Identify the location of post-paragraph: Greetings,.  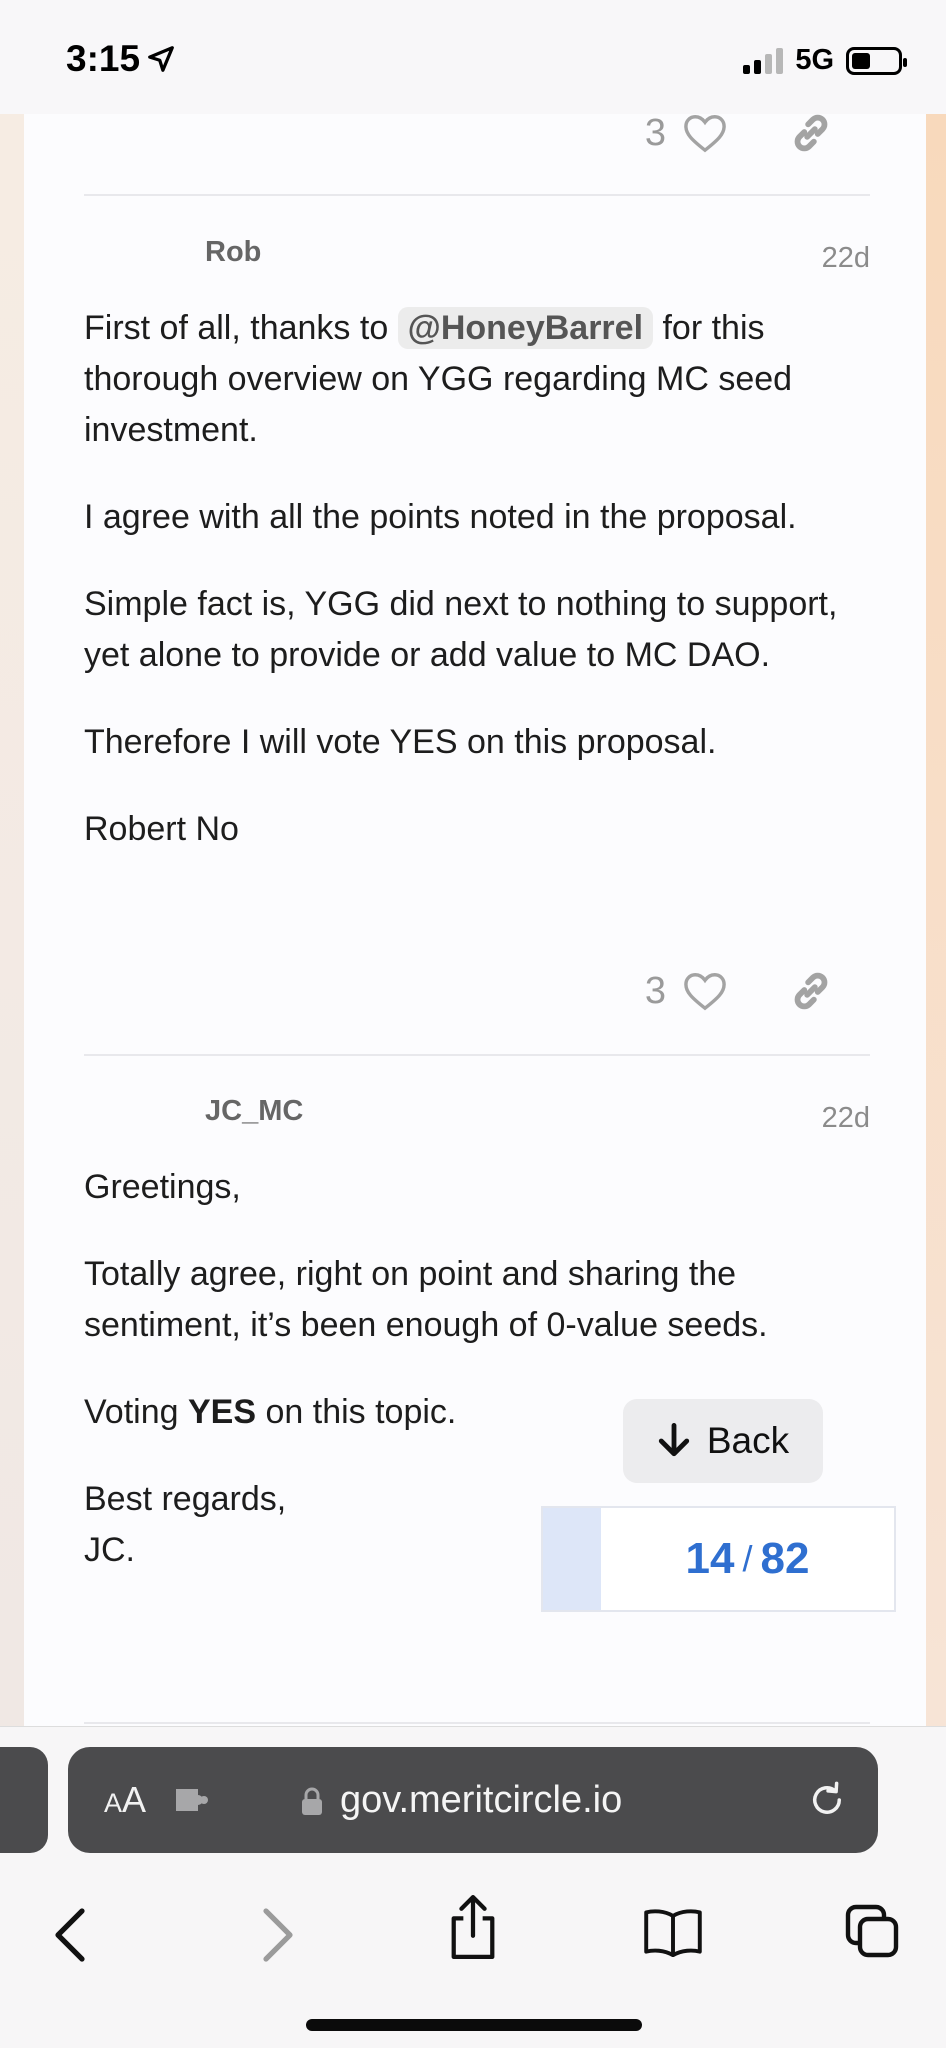
(162, 1187).